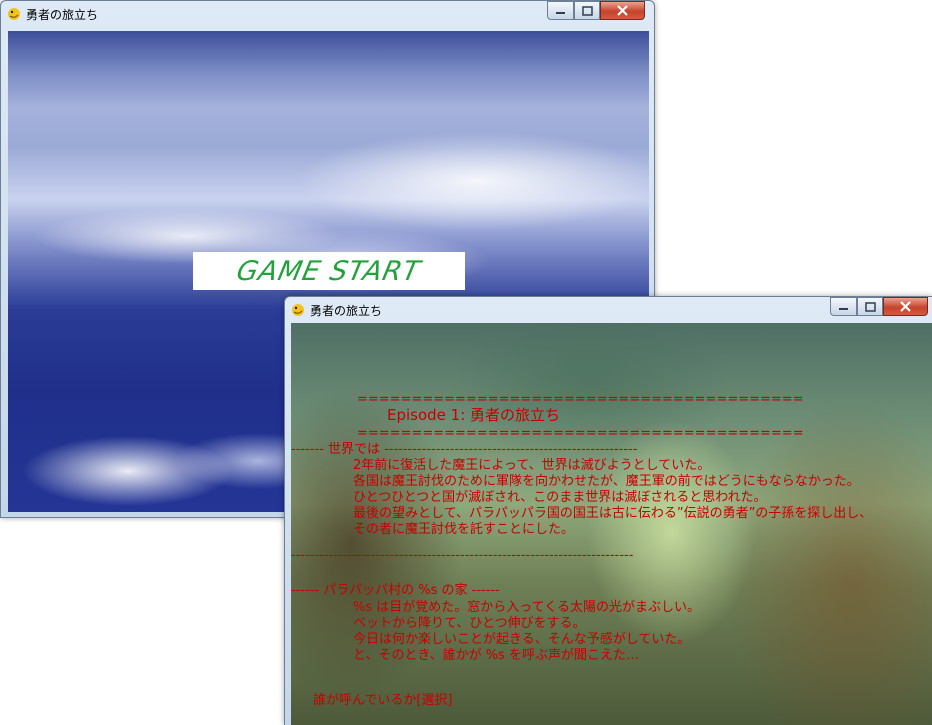 The image size is (932, 725). I want to click on story-line: 今日は何か楽しいことが起きる、そんな予感がしていた。, so click(522, 639).